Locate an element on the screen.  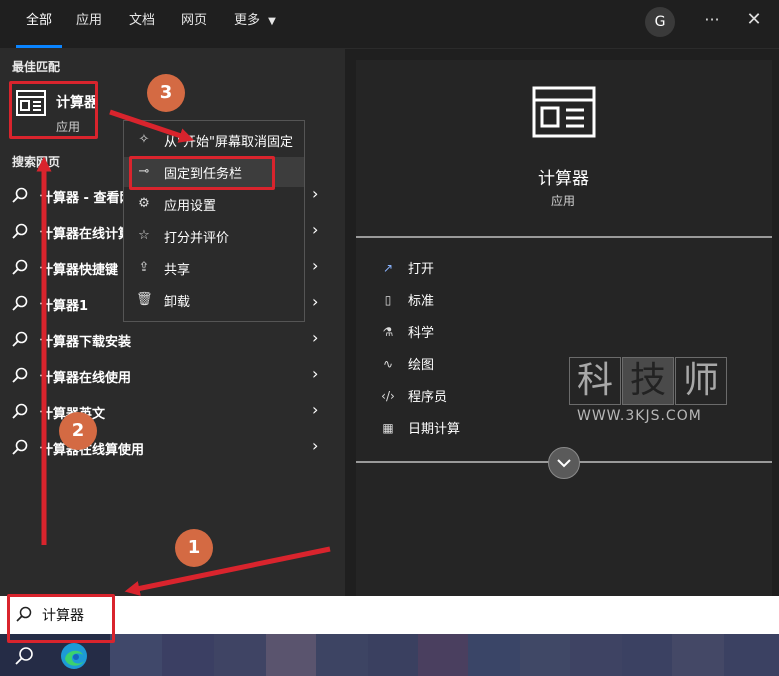
tab-more: 更多 ▼ is located at coordinates (255, 24).